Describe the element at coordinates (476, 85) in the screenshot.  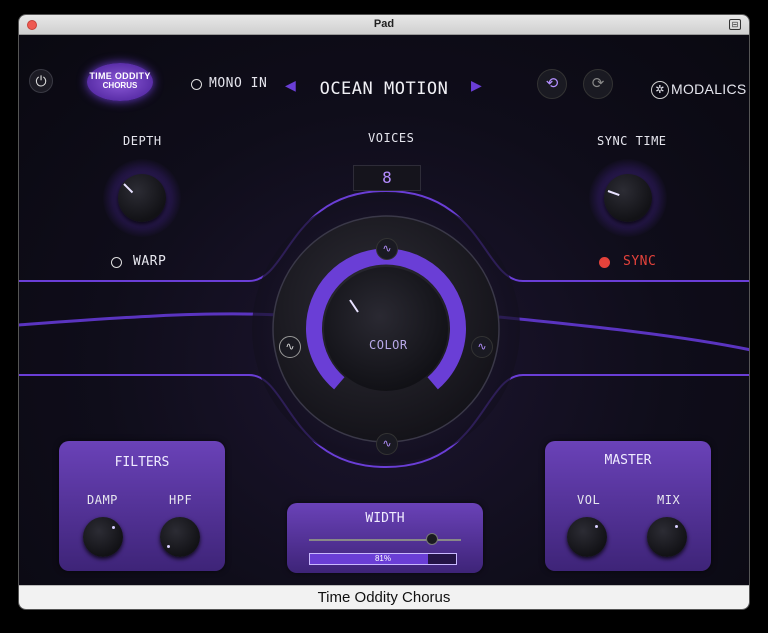
I see `preset-next-button: ▶` at that location.